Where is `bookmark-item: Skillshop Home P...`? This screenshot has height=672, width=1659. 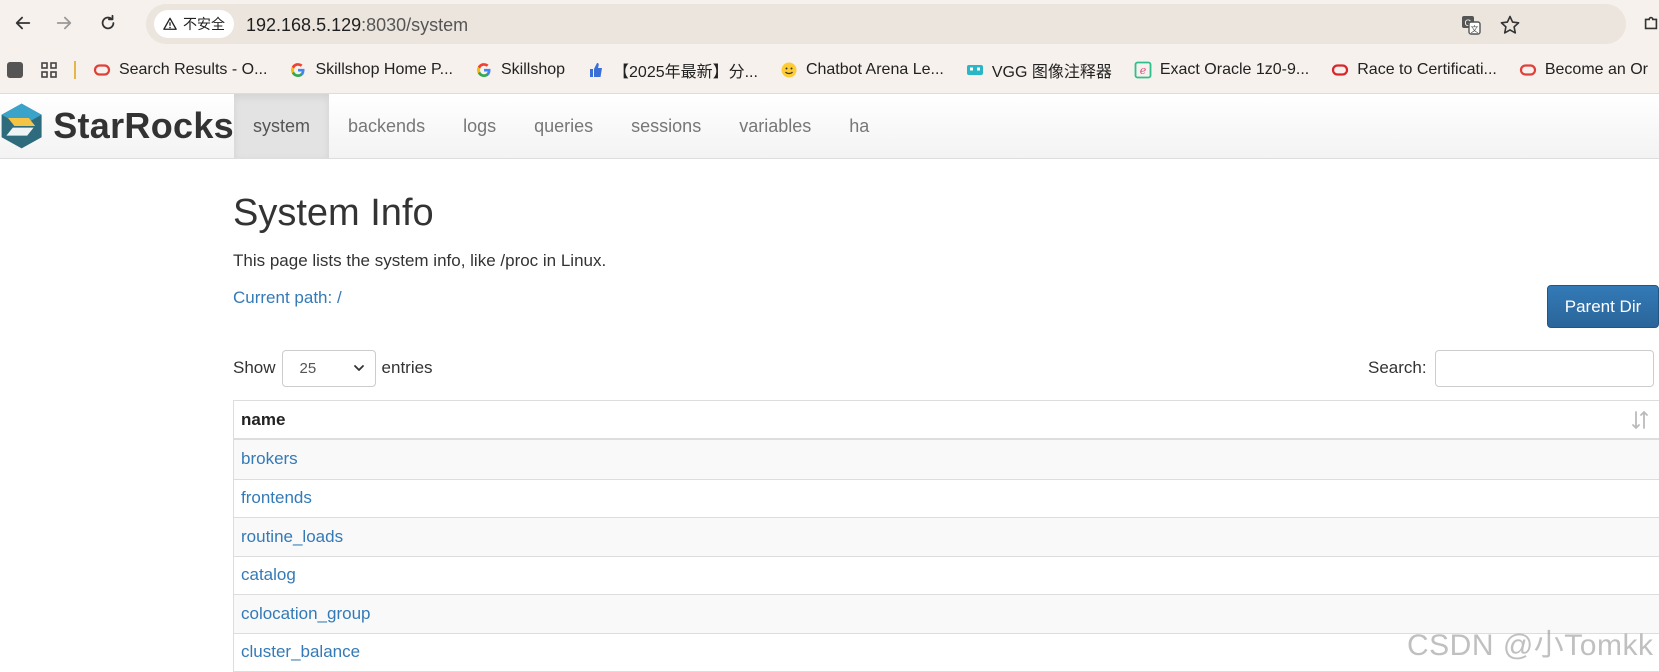 bookmark-item: Skillshop Home P... is located at coordinates (371, 70).